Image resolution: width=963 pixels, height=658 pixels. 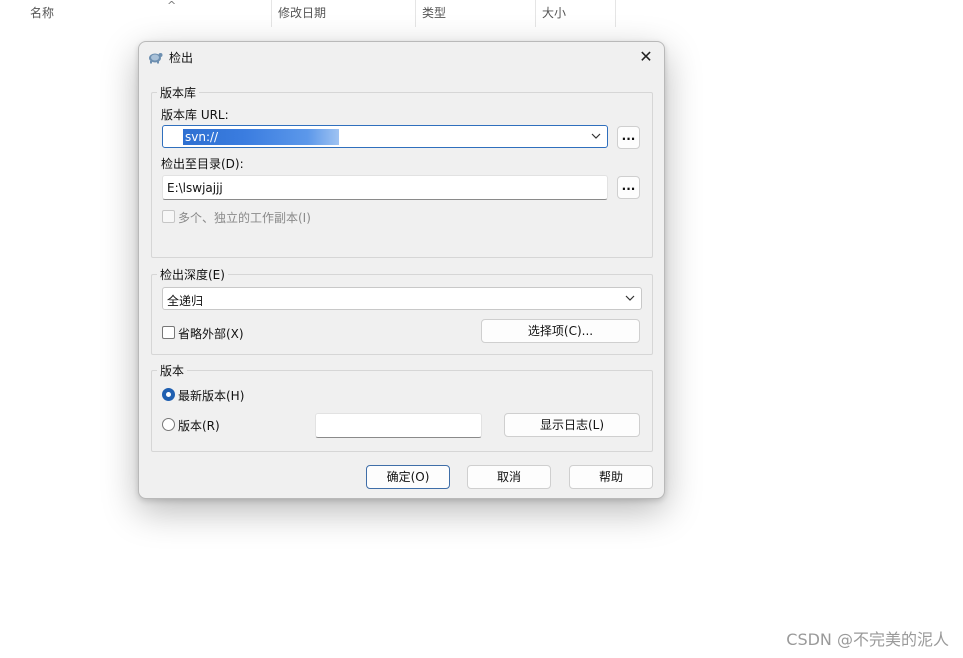 I want to click on multiple-working-copies-checkbox, so click(x=168, y=216).